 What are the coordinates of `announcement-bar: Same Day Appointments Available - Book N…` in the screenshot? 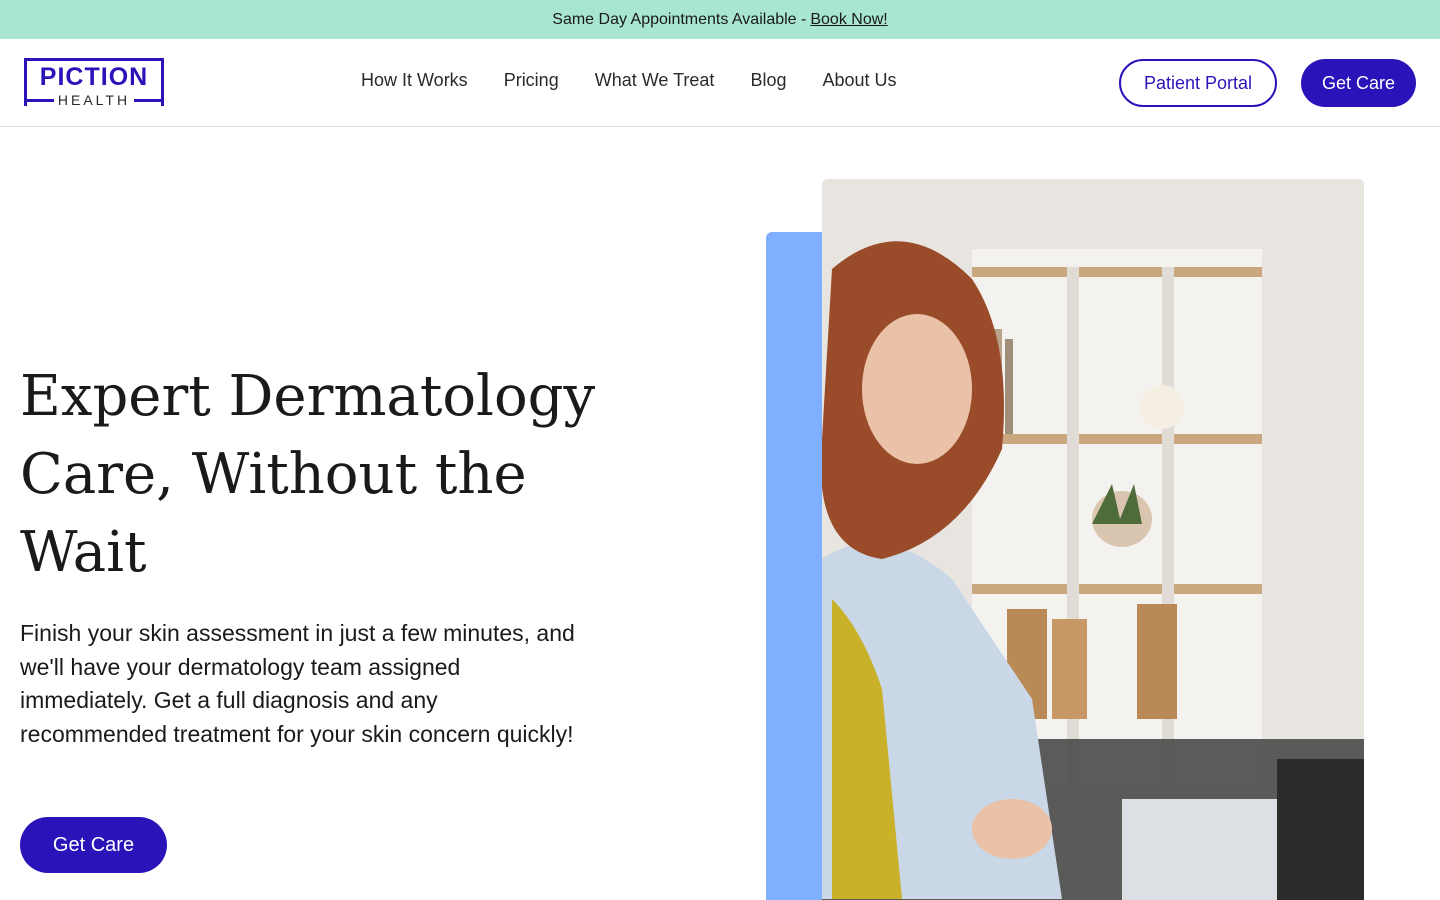 It's located at (720, 19).